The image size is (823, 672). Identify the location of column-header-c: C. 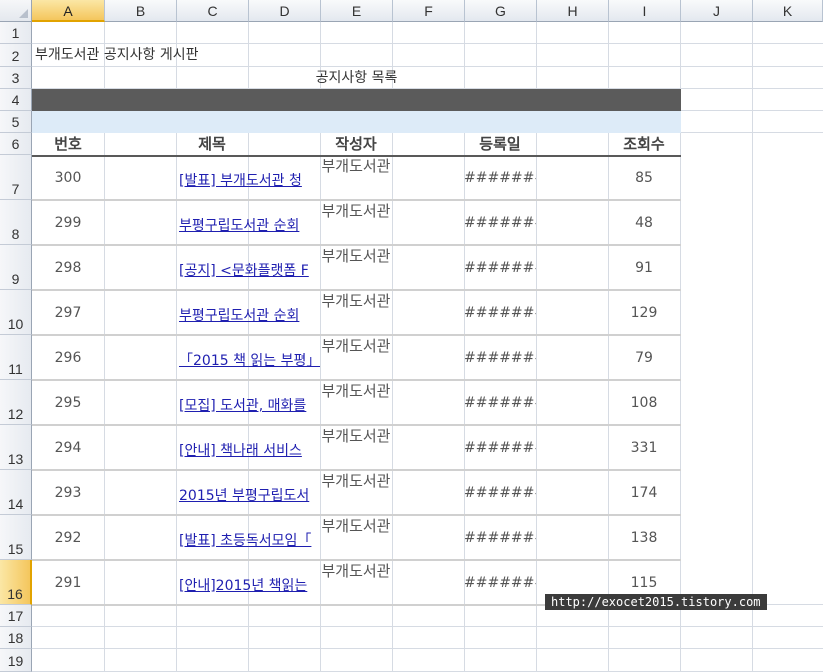
(213, 11).